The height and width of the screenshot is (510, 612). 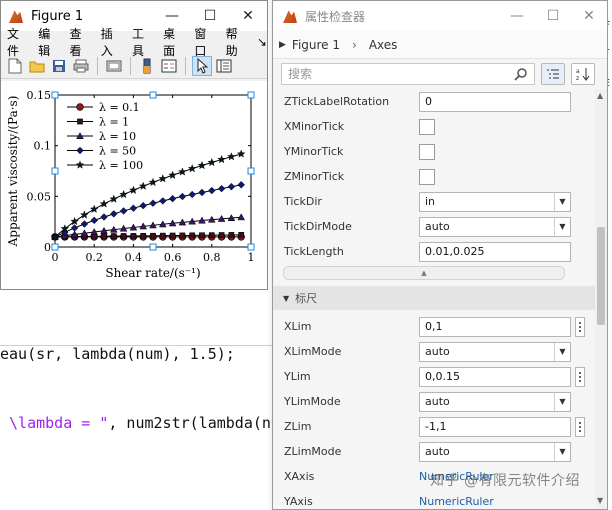 What do you see at coordinates (495, 326) in the screenshot?
I see `property-value-field: 0,1` at bounding box center [495, 326].